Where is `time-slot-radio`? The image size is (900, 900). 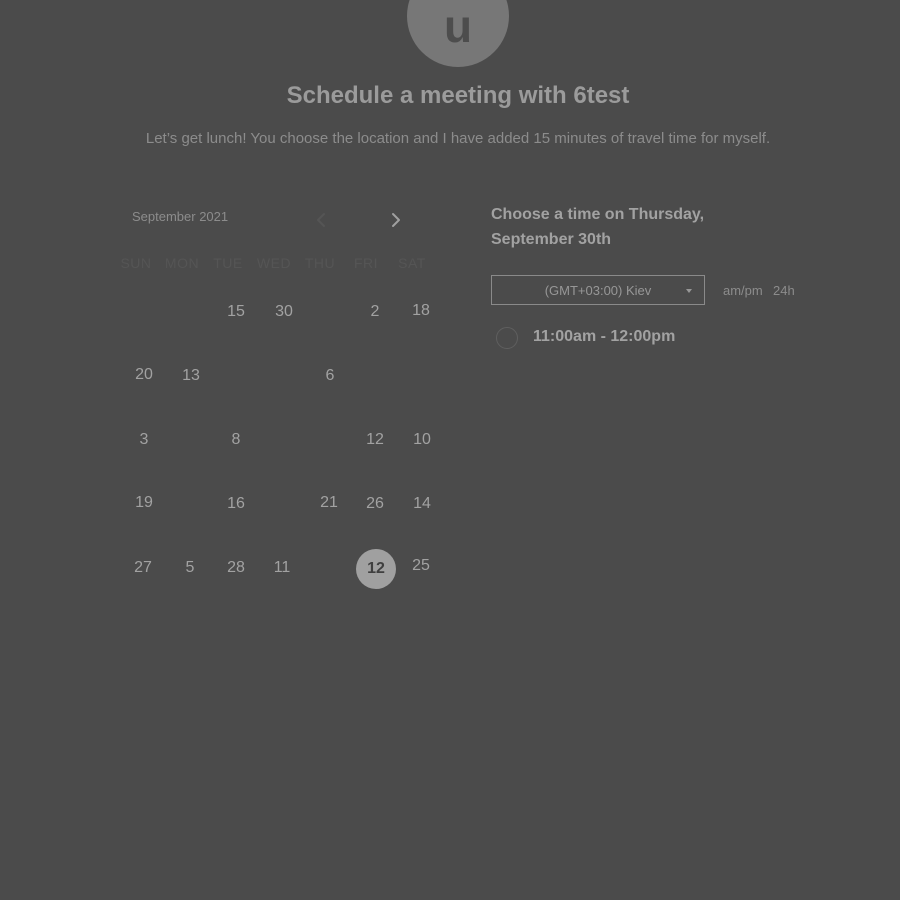
time-slot-radio is located at coordinates (507, 338).